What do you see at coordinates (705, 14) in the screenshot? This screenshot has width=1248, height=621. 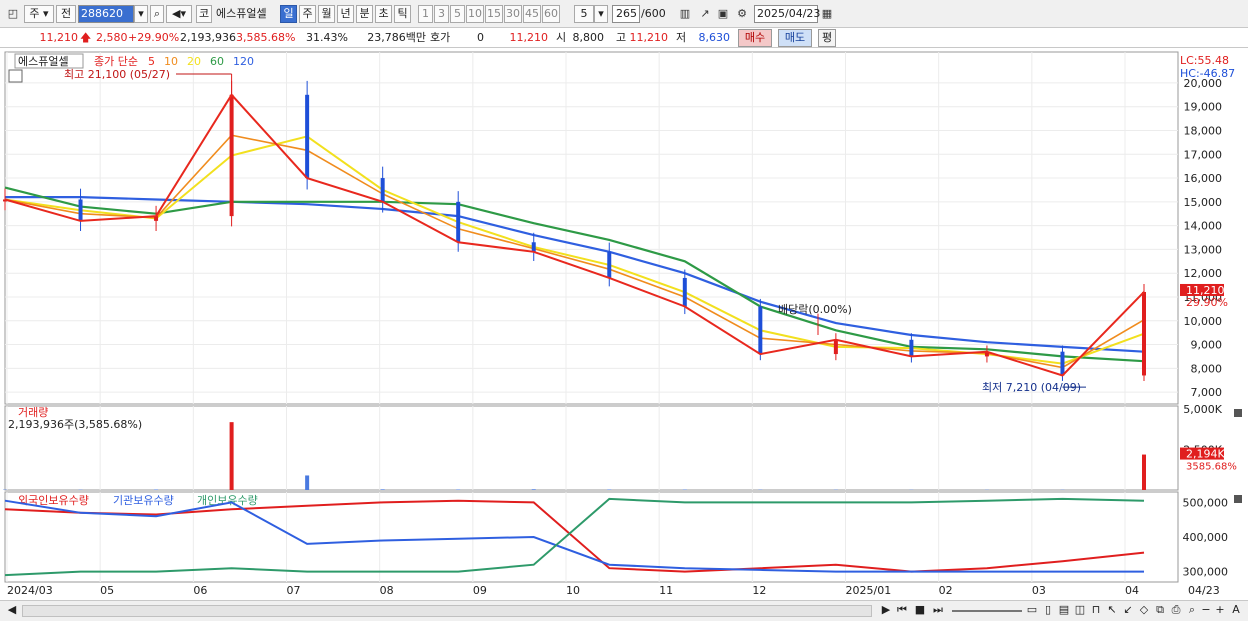 I see `draw-tool-icon: ↗` at bounding box center [705, 14].